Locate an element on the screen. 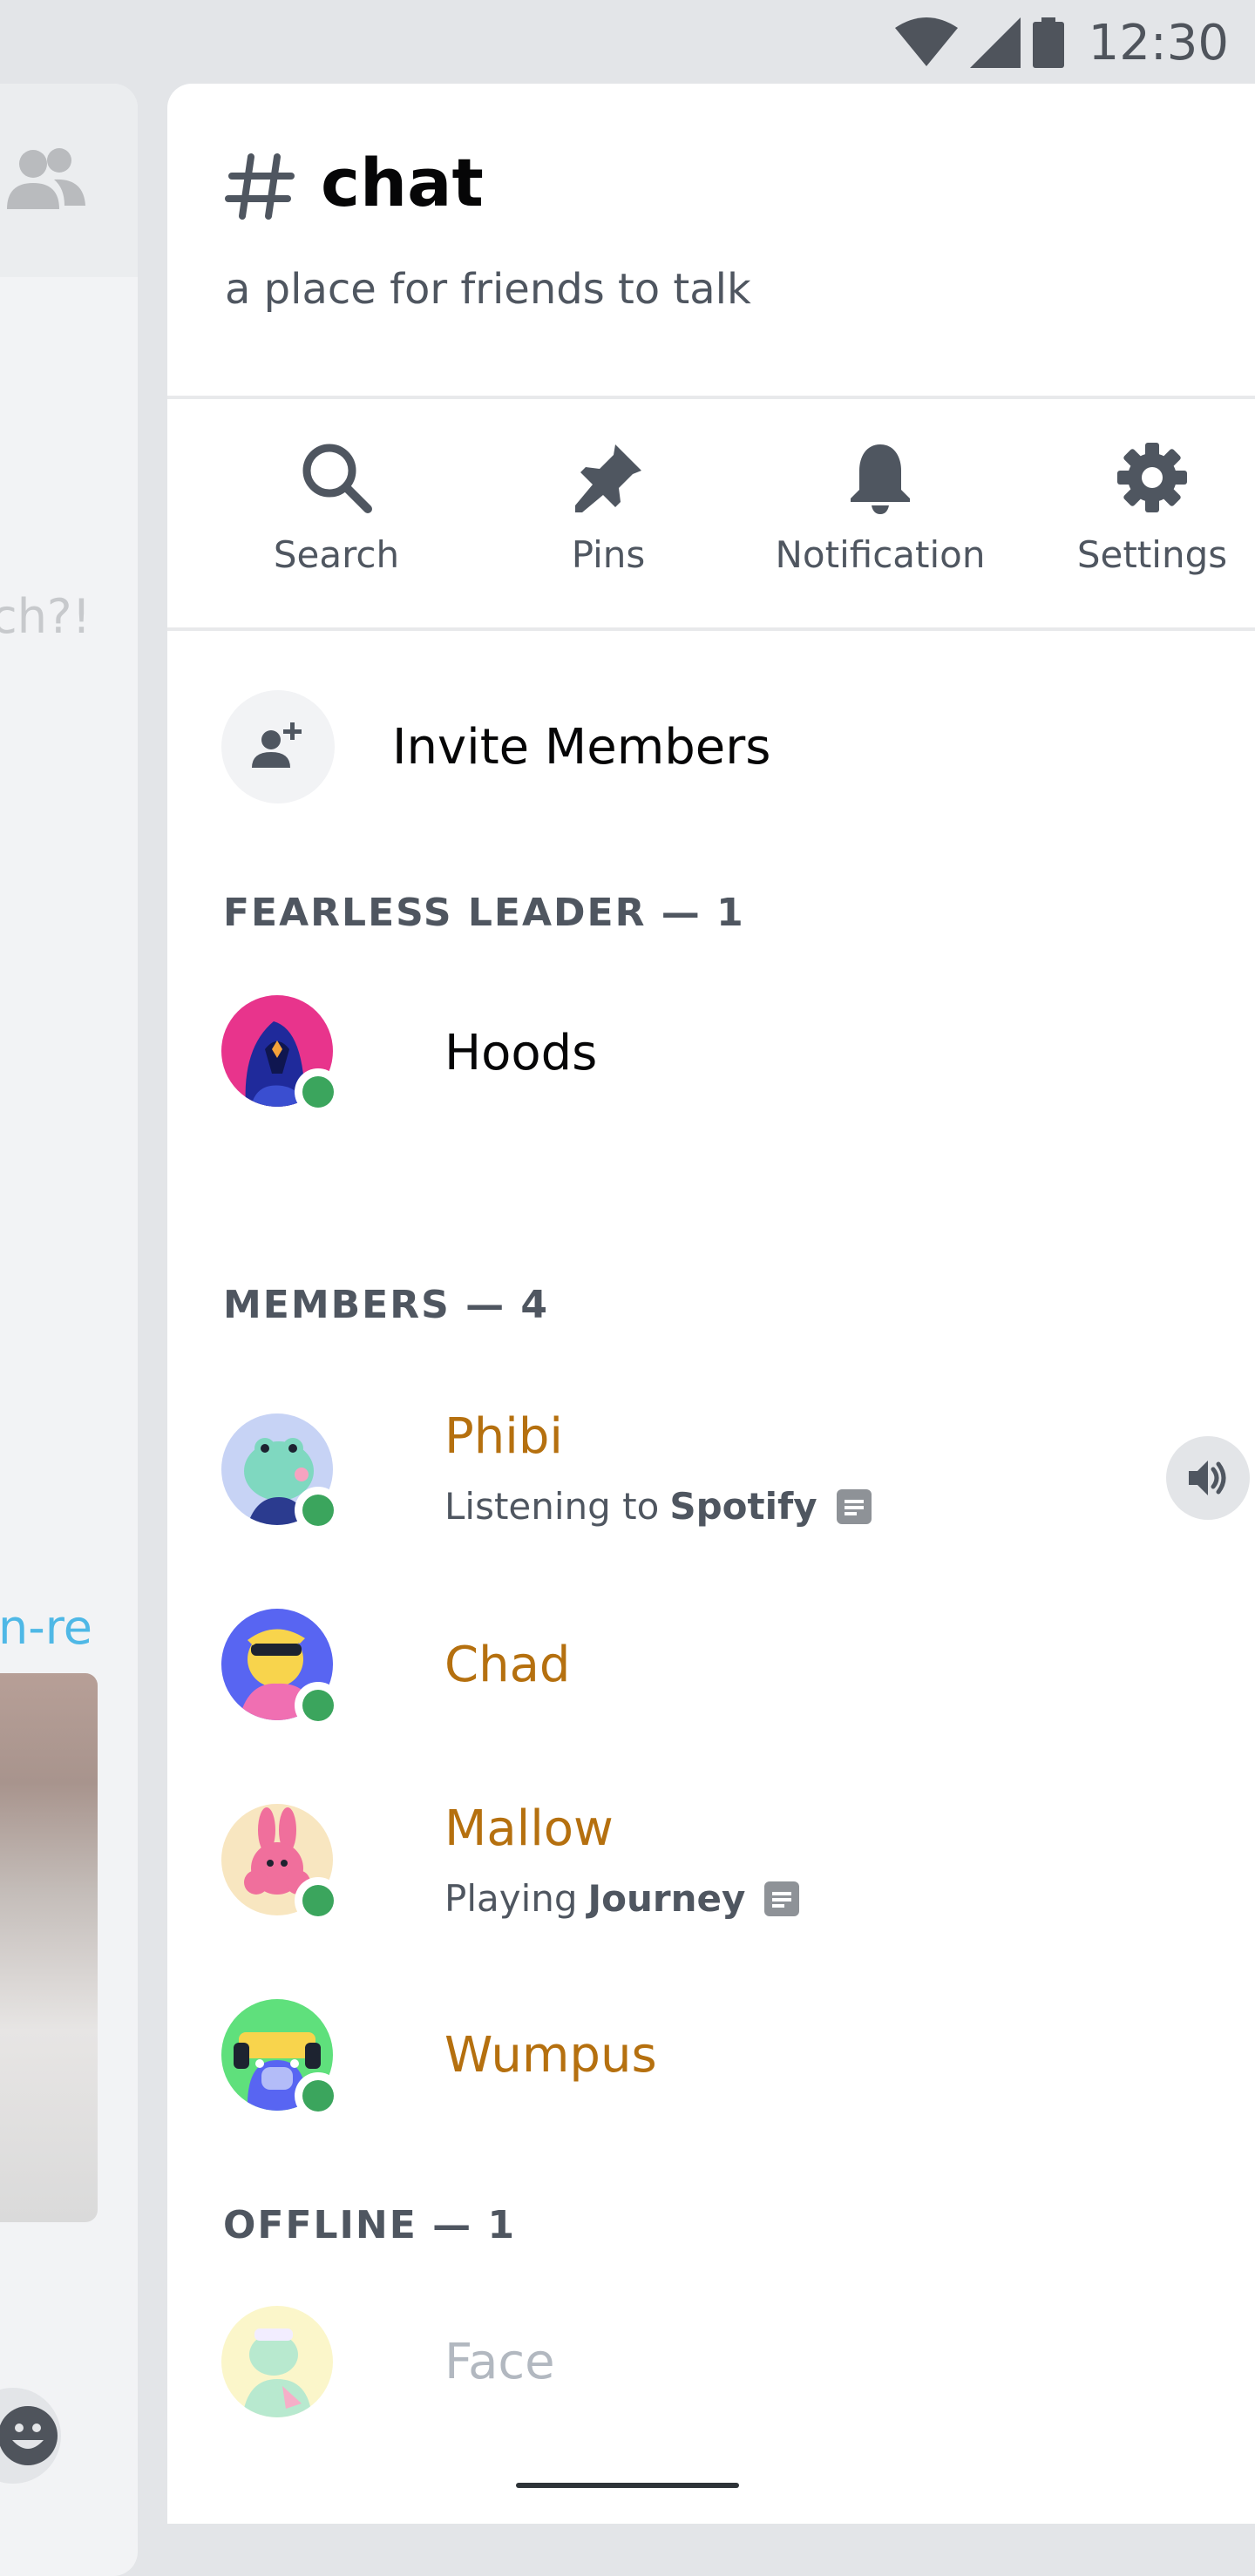 This screenshot has width=1255, height=2576. gear-icon is located at coordinates (1152, 478).